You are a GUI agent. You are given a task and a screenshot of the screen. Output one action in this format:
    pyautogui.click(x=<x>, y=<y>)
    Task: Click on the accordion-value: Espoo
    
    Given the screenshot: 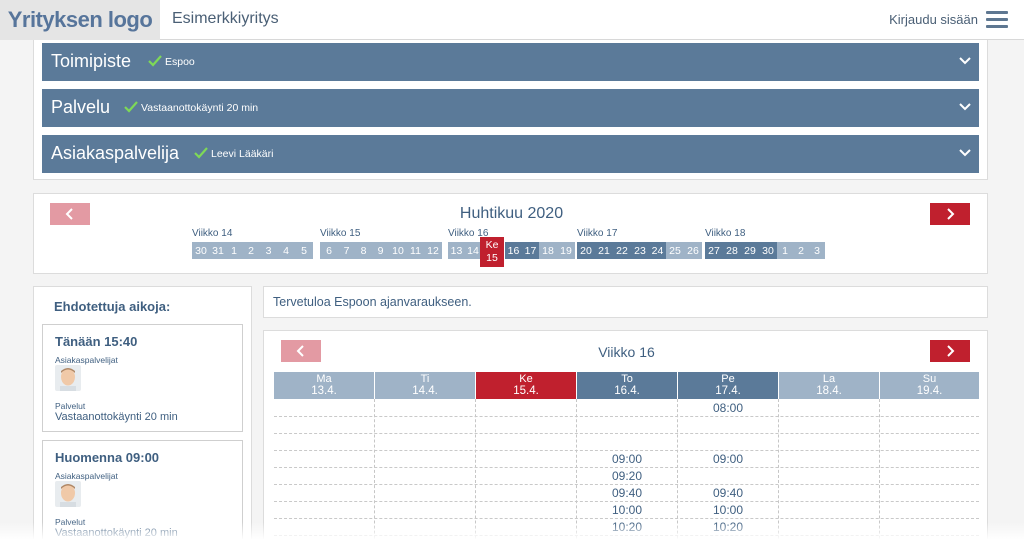 What is the action you would take?
    pyautogui.click(x=180, y=62)
    